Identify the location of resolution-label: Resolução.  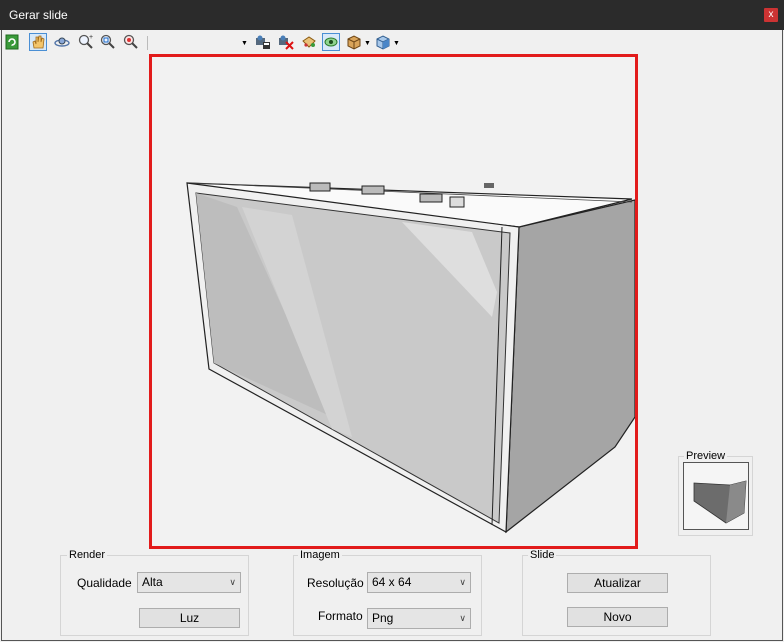
(335, 583).